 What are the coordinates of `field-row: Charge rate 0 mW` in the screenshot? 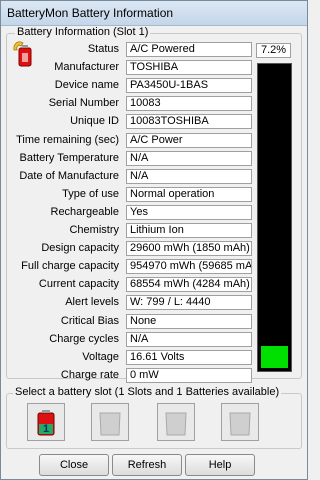 It's located at (130, 375).